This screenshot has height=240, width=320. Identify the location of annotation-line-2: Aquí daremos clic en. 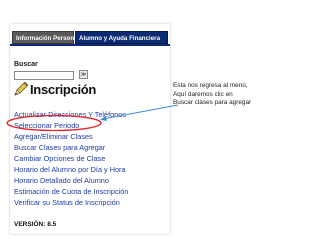
(203, 94).